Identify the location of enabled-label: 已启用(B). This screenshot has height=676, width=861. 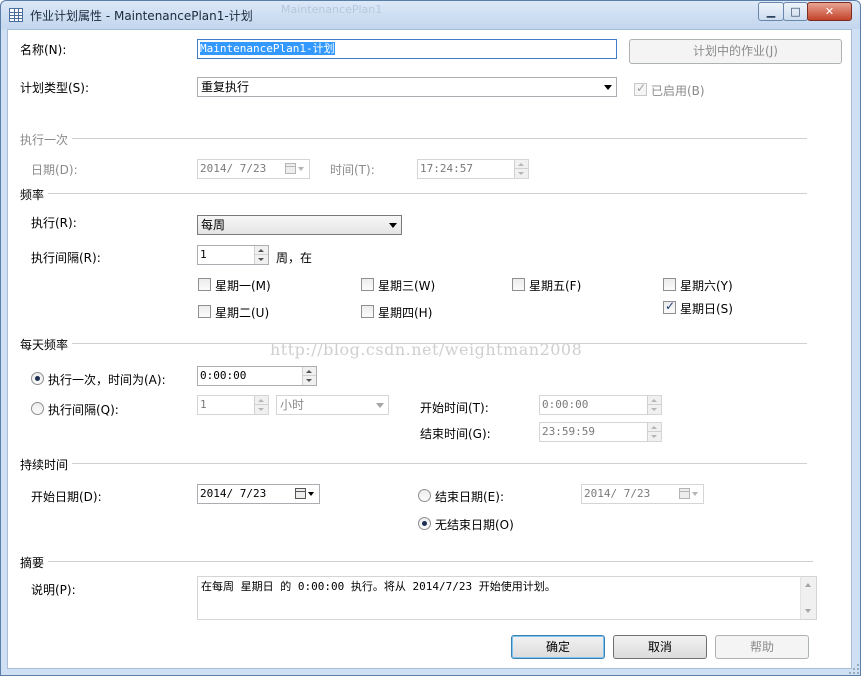
(678, 91).